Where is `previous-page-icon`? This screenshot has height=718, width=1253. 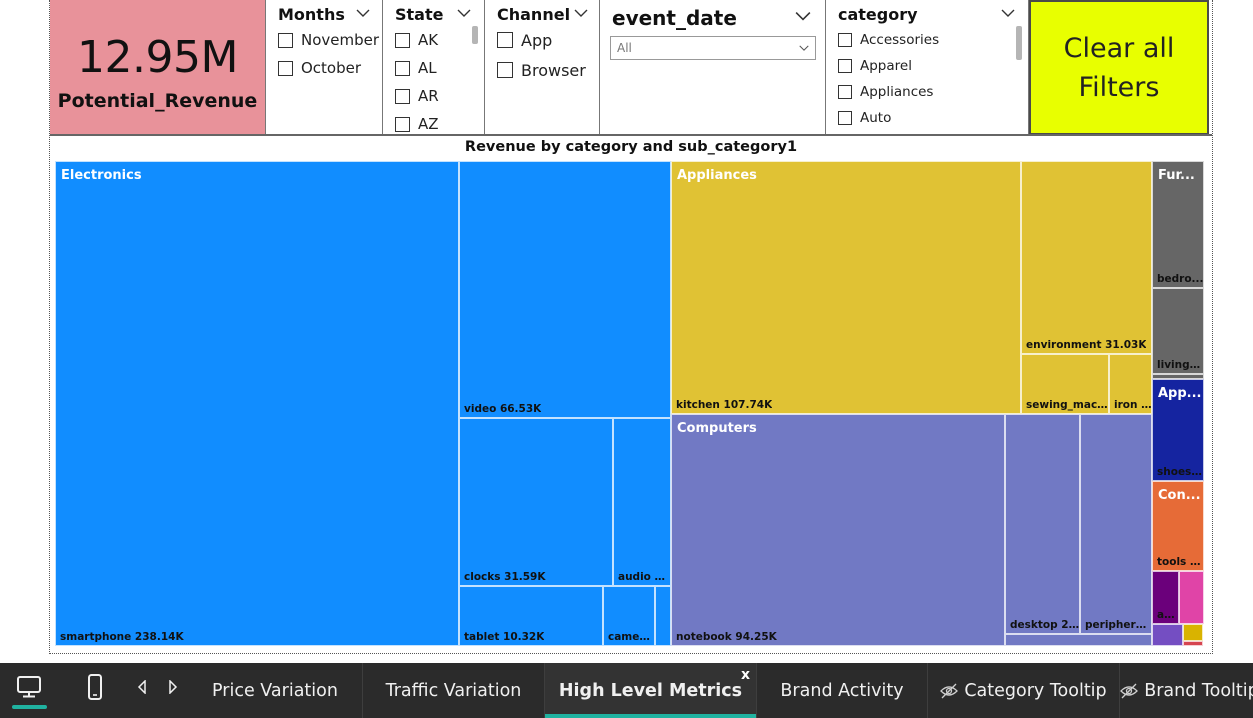
previous-page-icon is located at coordinates (142, 687).